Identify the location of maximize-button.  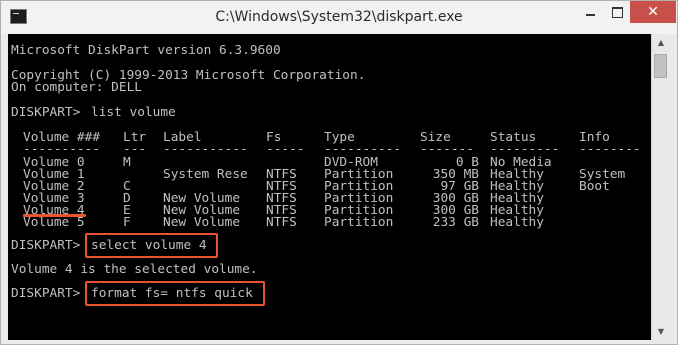
(617, 12).